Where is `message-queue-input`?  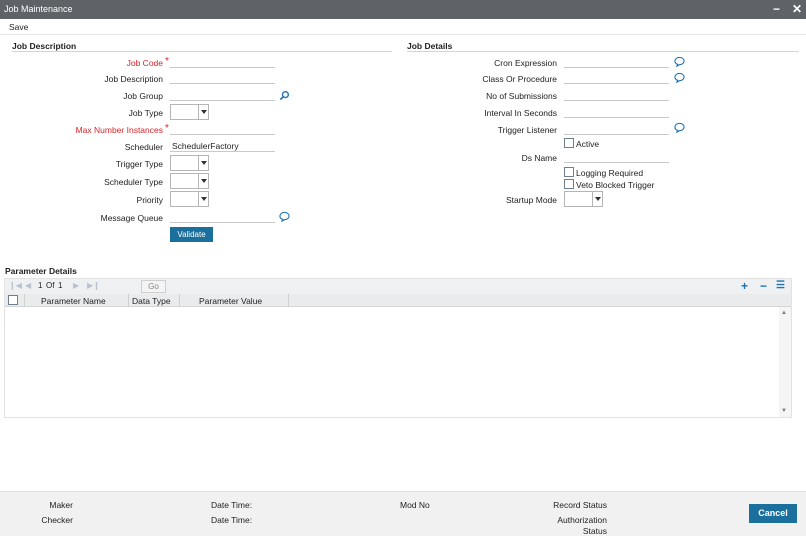
message-queue-input is located at coordinates (222, 217).